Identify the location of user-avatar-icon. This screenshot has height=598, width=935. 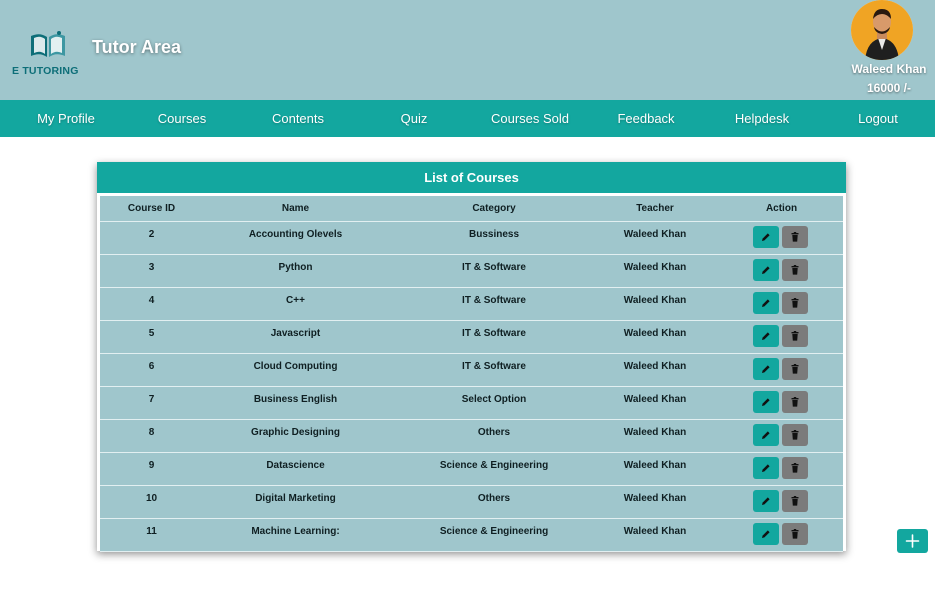
(882, 30).